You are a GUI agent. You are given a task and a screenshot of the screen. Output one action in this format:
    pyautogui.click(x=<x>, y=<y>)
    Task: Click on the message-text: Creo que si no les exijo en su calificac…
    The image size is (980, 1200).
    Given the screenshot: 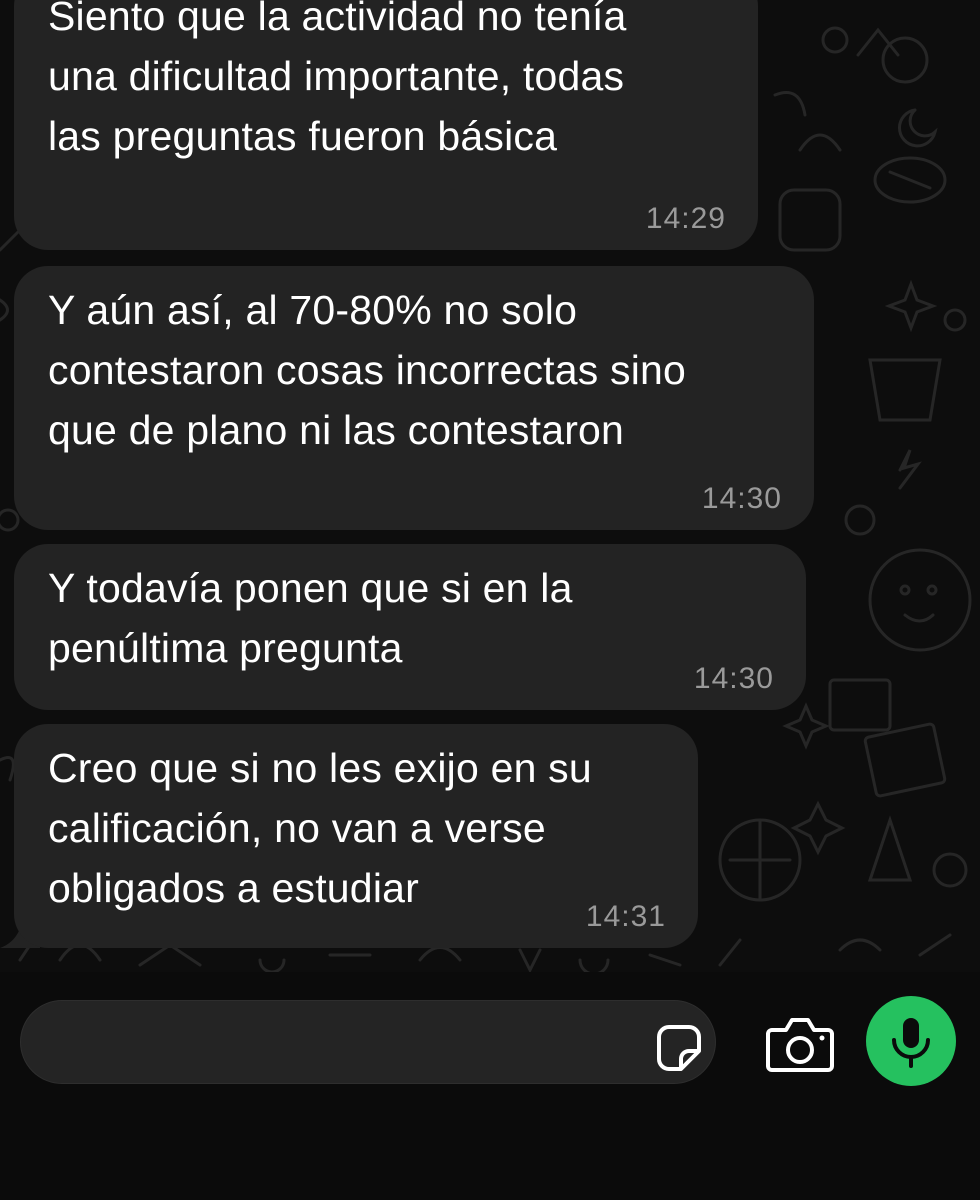 What is the action you would take?
    pyautogui.click(x=320, y=828)
    